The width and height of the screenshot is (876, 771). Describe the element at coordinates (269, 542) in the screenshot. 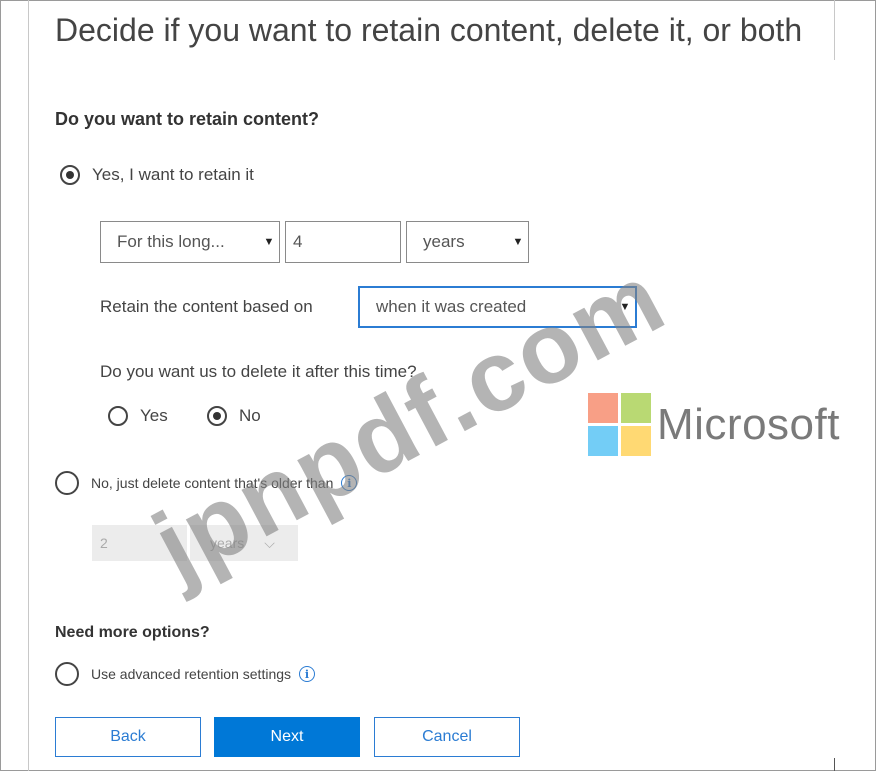

I see `chevron-down-icon: ⌵` at that location.